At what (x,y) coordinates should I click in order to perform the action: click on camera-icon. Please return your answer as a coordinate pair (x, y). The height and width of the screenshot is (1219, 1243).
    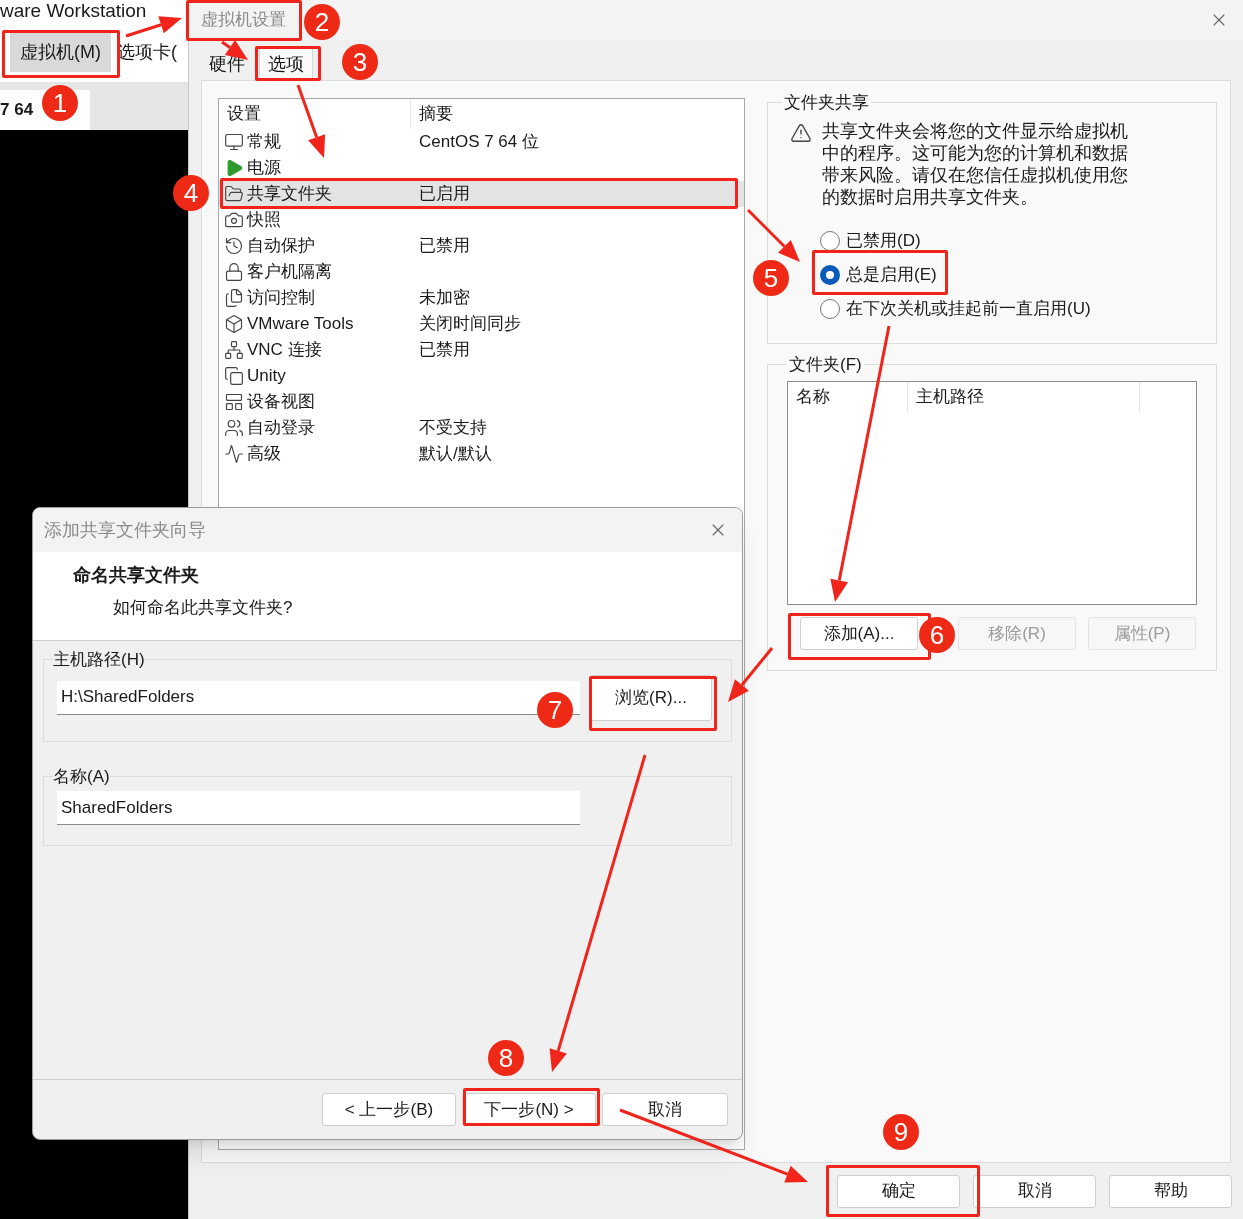
    Looking at the image, I should click on (234, 220).